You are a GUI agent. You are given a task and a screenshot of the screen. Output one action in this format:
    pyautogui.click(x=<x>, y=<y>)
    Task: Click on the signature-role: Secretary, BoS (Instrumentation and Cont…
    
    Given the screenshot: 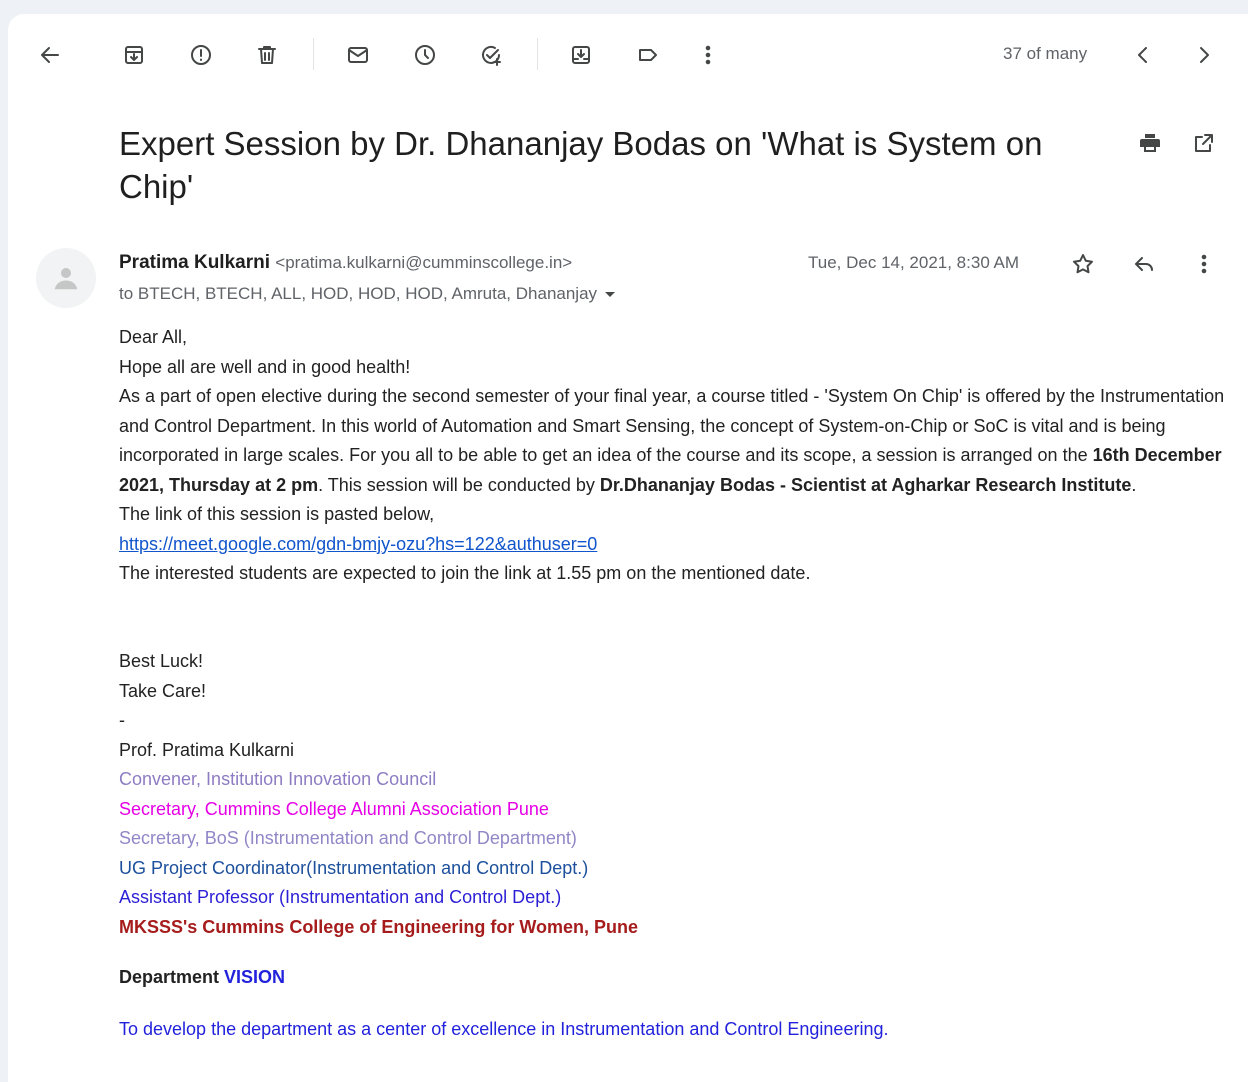 What is the action you would take?
    pyautogui.click(x=348, y=838)
    